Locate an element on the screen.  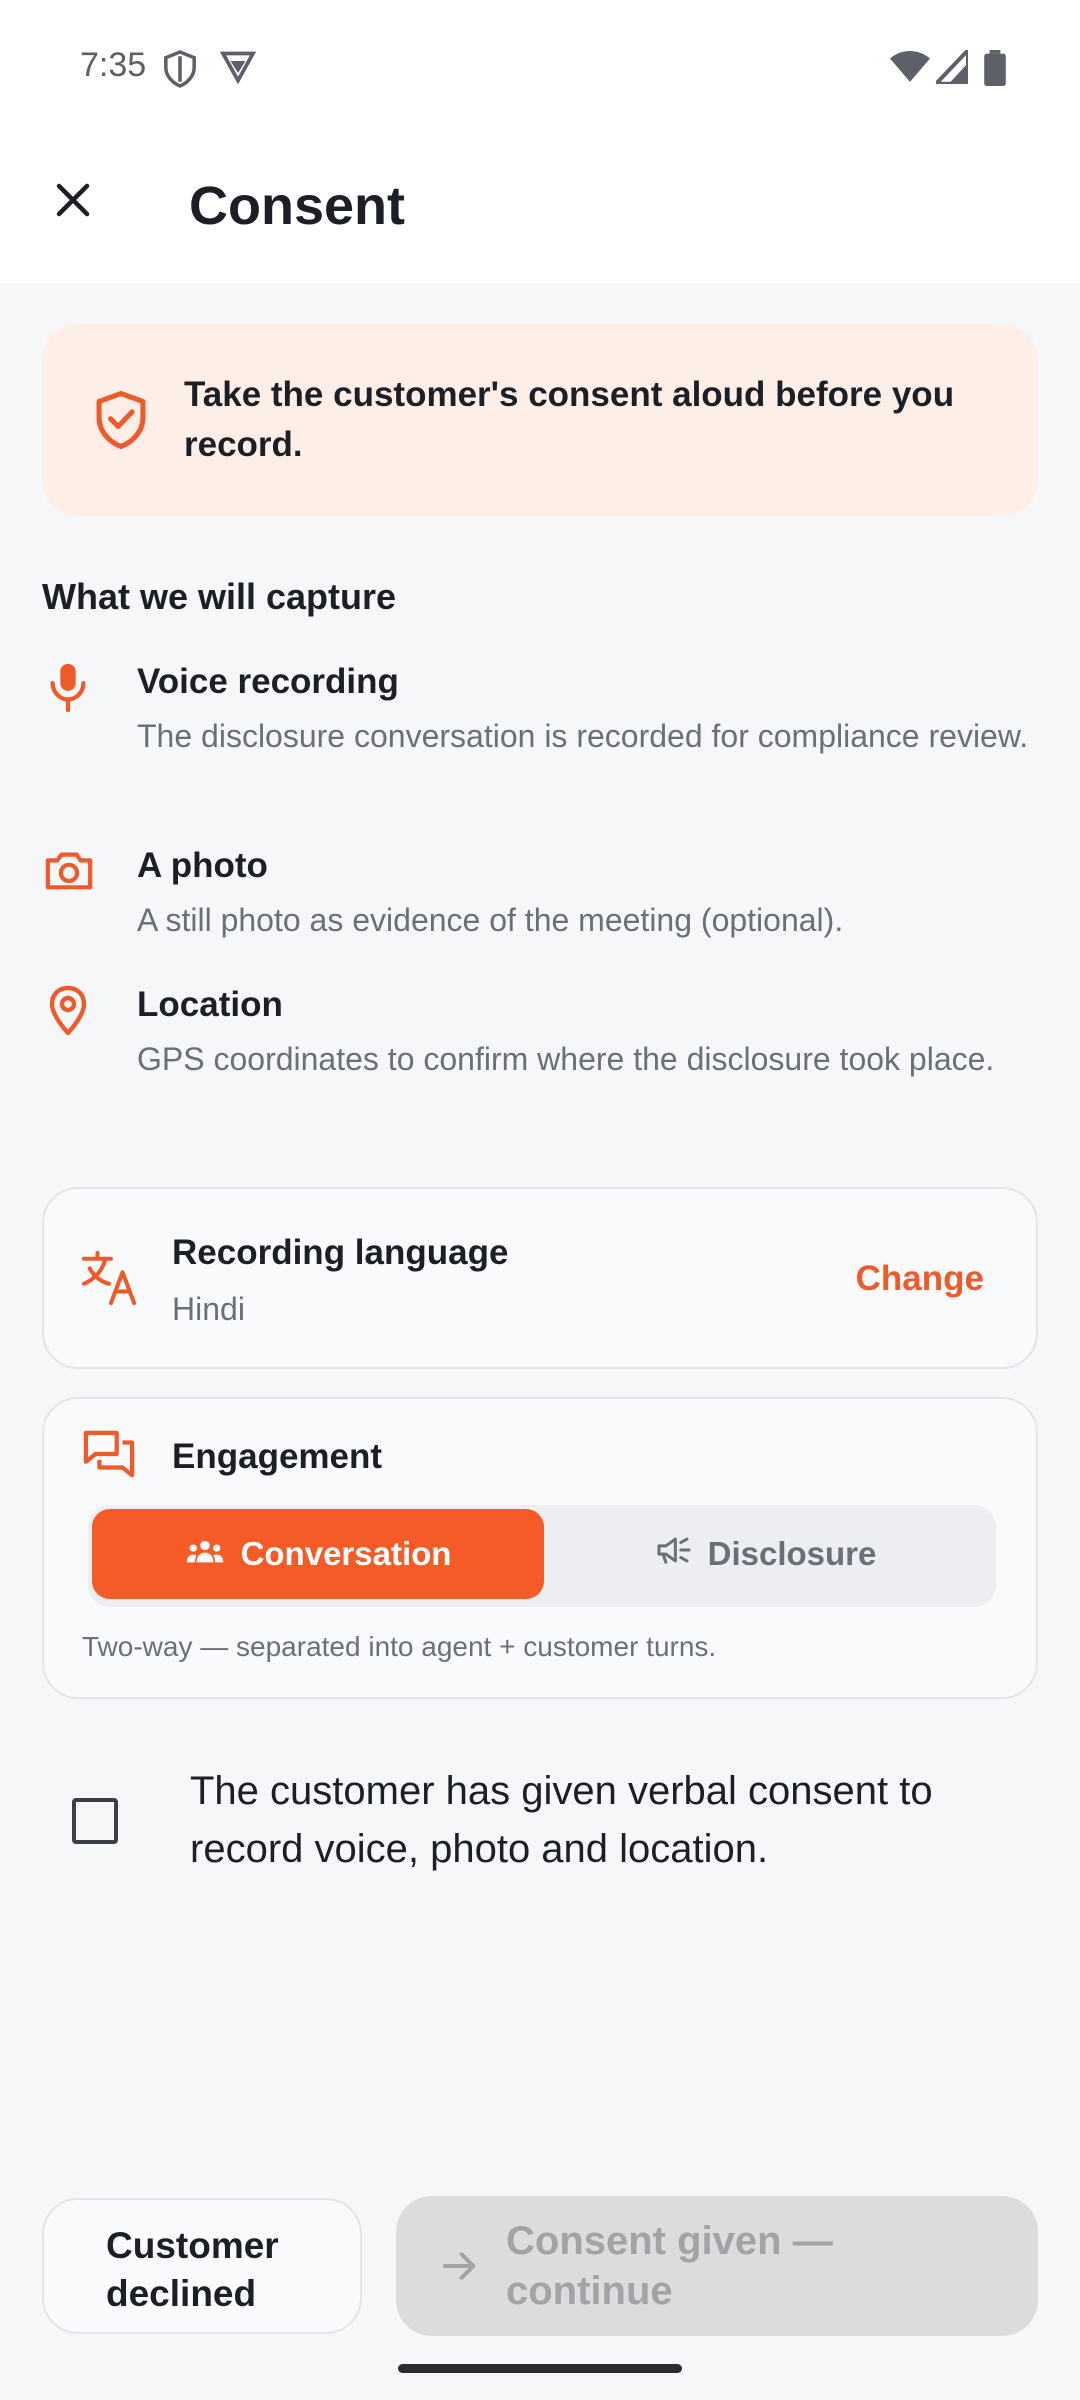
page-title: Consent is located at coordinates (297, 206).